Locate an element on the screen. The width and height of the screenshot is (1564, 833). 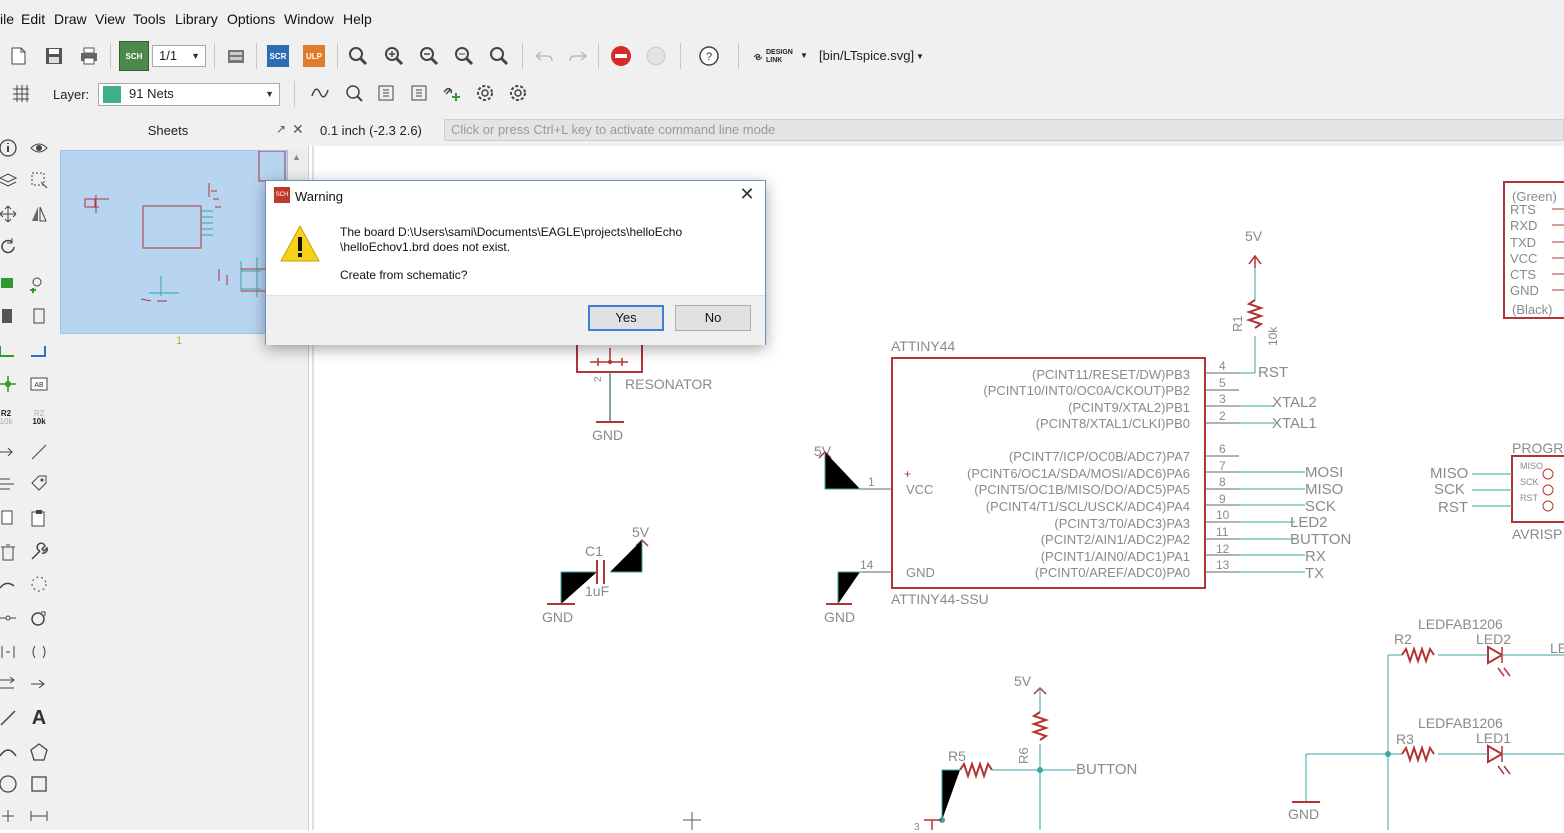
junction-icon is located at coordinates (10, 384).